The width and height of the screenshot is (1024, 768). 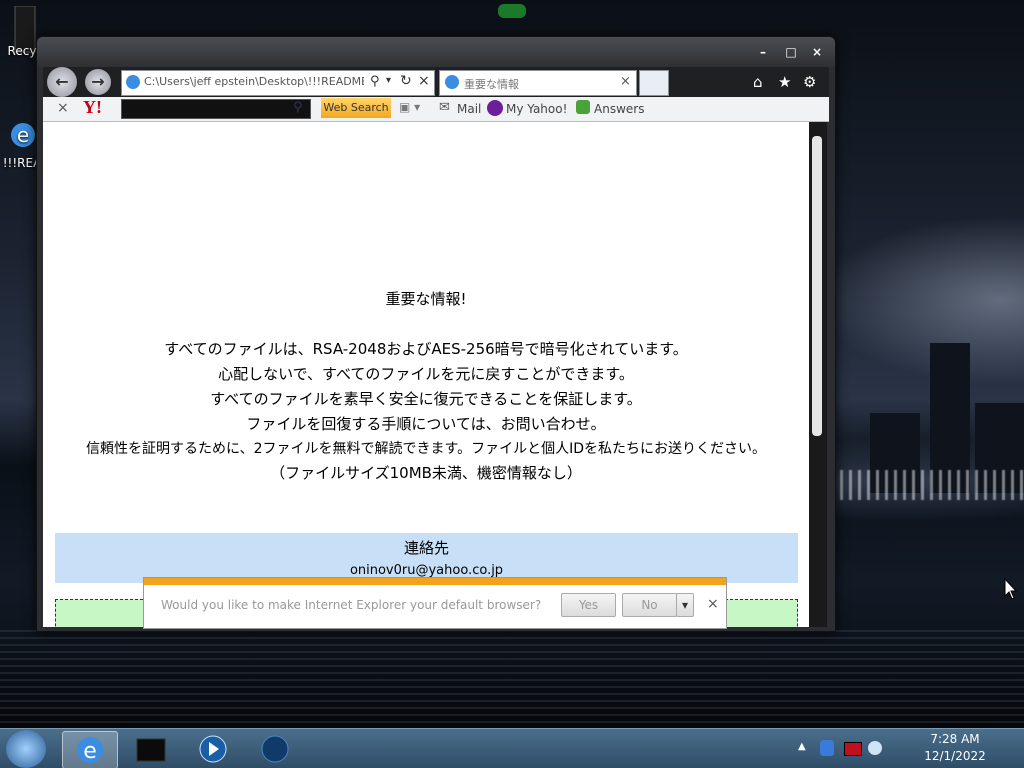 I want to click on forward-button: →, so click(x=98, y=82).